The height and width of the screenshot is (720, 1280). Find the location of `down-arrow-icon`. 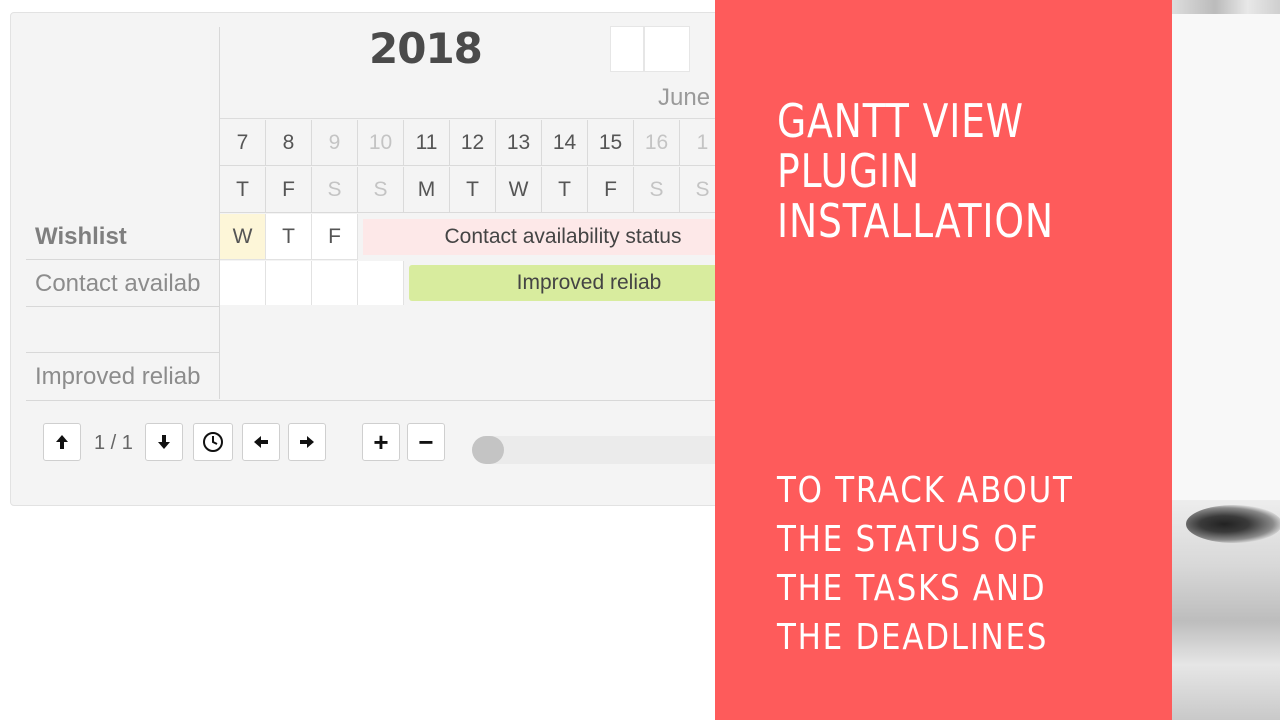

down-arrow-icon is located at coordinates (164, 442).